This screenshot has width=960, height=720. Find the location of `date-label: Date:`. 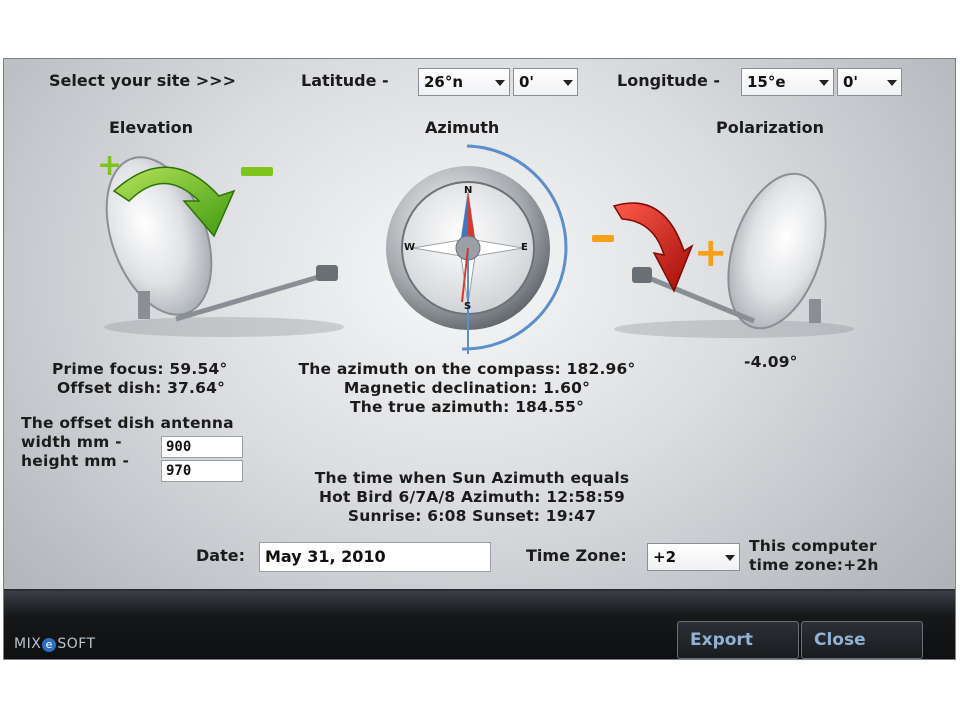

date-label: Date: is located at coordinates (220, 555).